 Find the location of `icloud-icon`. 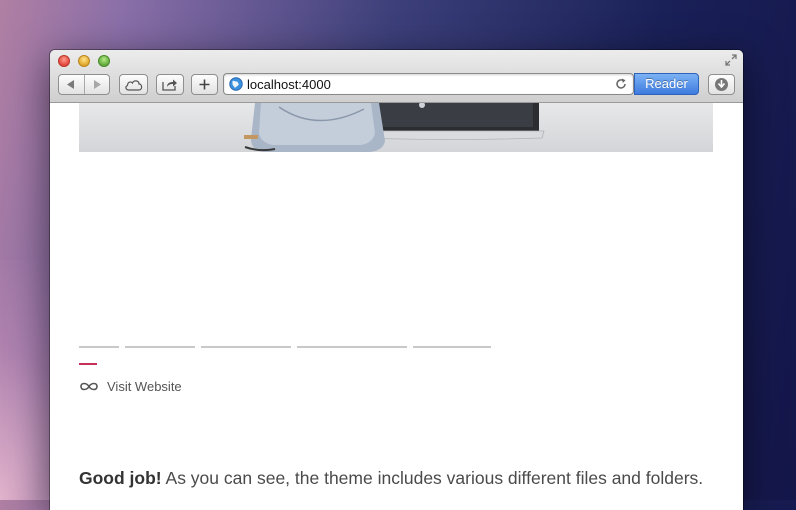

icloud-icon is located at coordinates (133, 85).